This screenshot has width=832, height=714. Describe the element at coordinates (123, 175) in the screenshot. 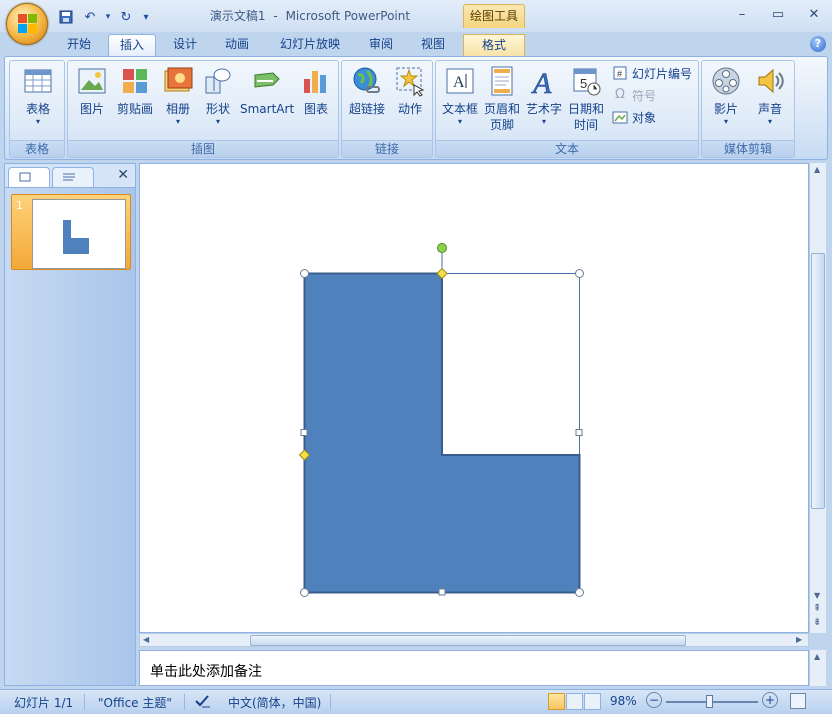

I see `close-icon: ✕` at that location.